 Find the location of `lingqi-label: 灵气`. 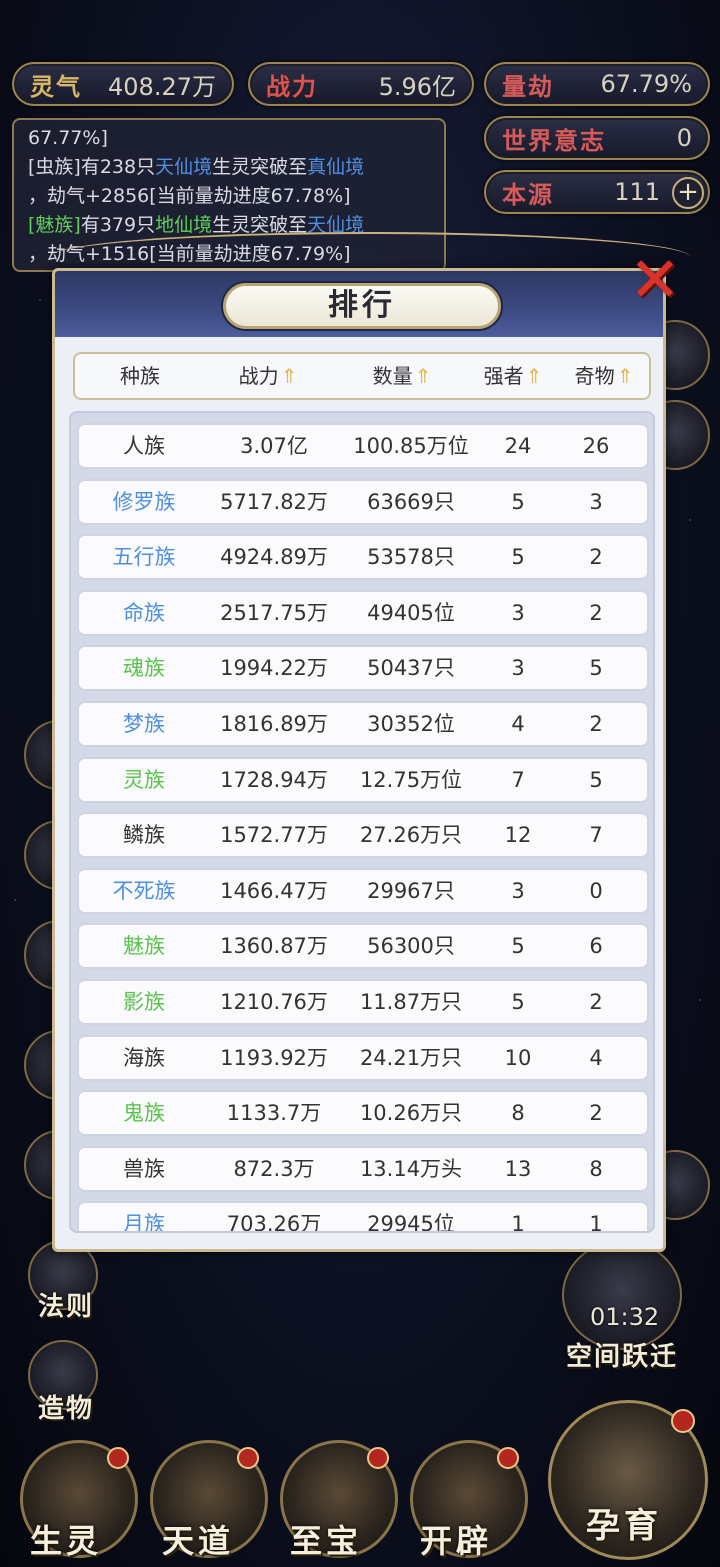

lingqi-label: 灵气 is located at coordinates (56, 86).